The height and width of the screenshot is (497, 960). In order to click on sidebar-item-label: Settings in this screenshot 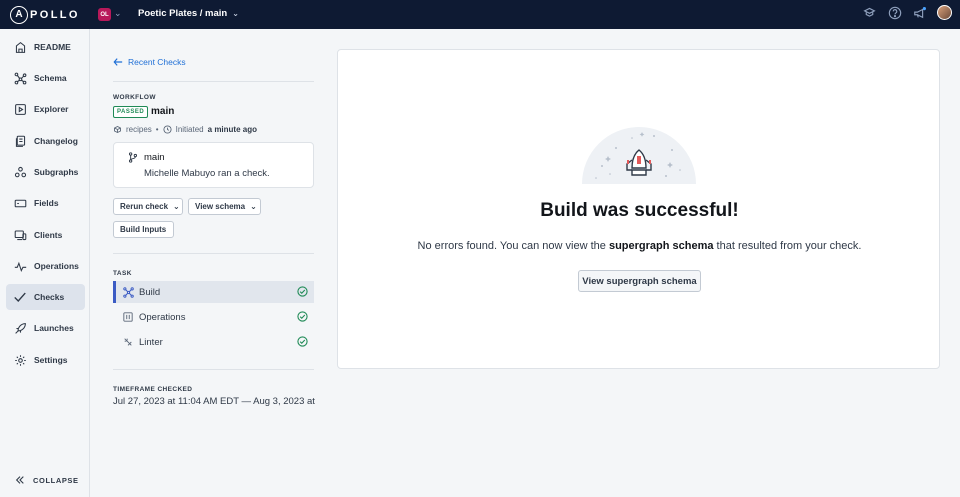, I will do `click(51, 360)`.